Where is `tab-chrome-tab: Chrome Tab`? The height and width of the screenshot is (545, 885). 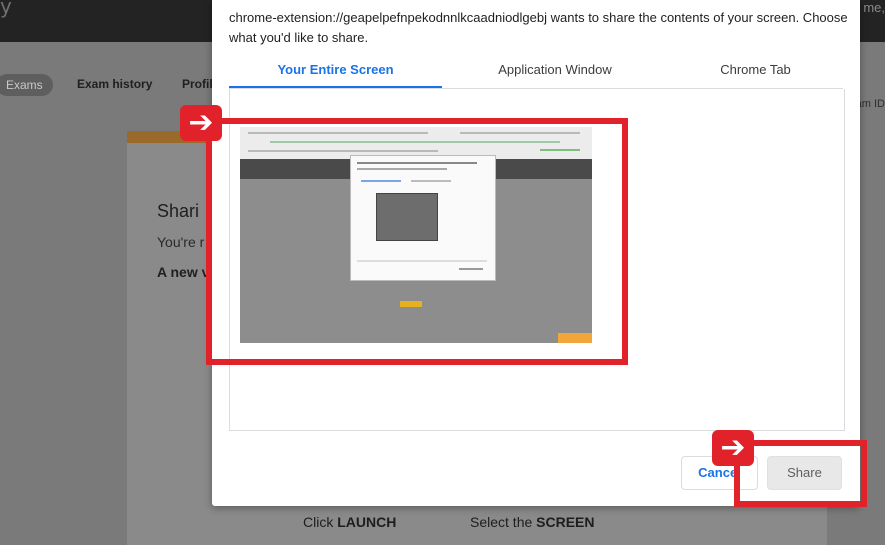 tab-chrome-tab: Chrome Tab is located at coordinates (755, 73).